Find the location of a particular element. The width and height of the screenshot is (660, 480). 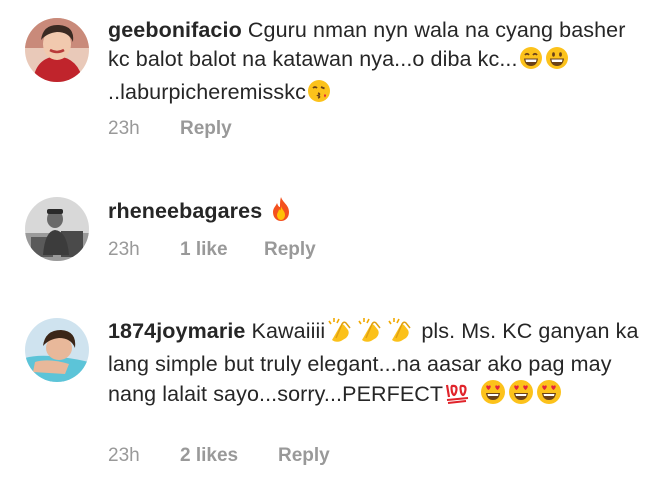

comment-body: rheneebagares is located at coordinates (378, 213).